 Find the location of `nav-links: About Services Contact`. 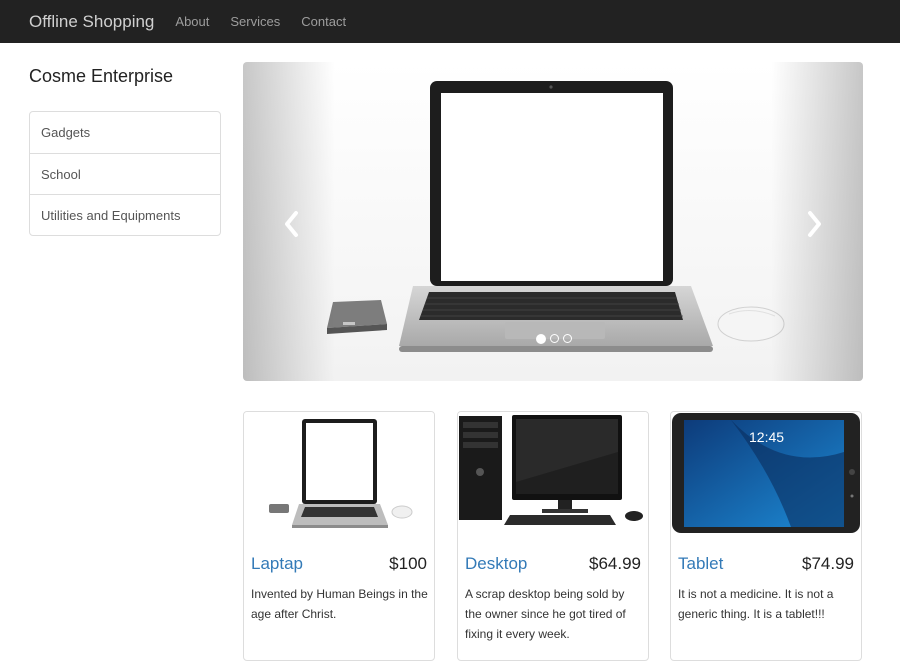

nav-links: About Services Contact is located at coordinates (271, 21).